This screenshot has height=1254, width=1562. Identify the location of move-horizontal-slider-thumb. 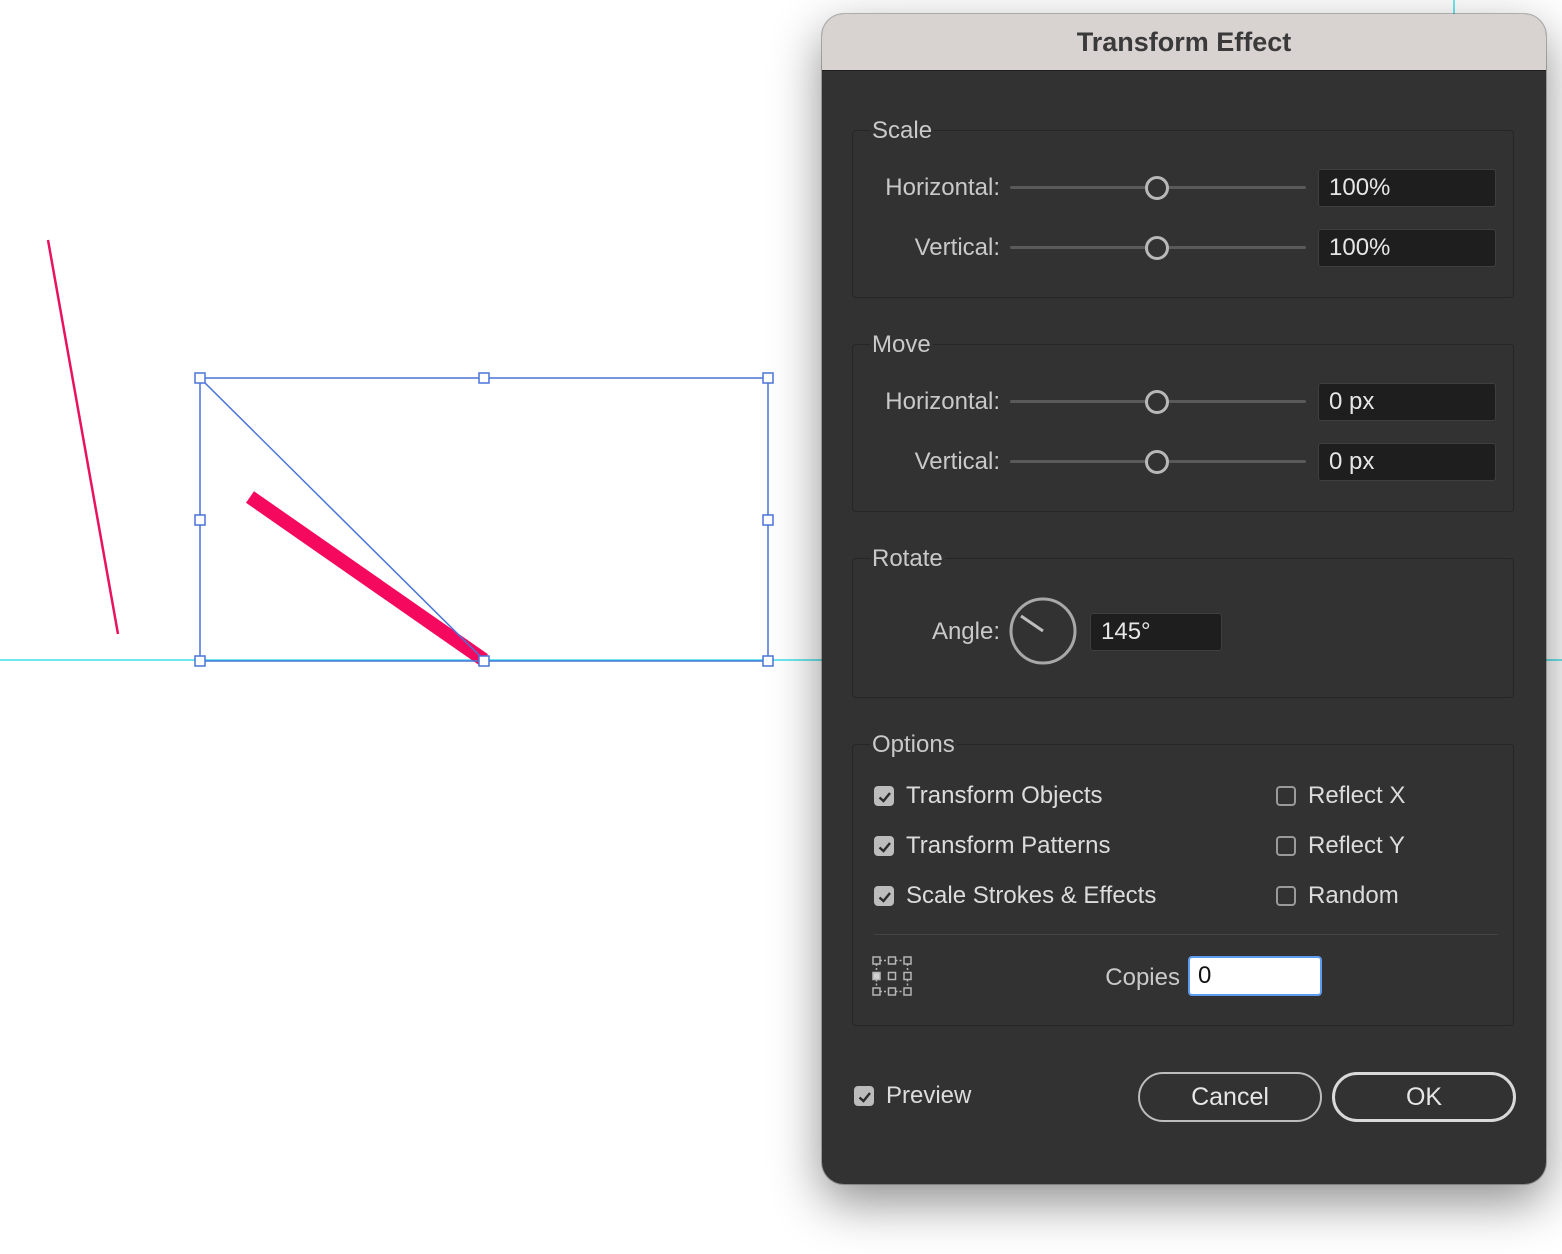
(1157, 402).